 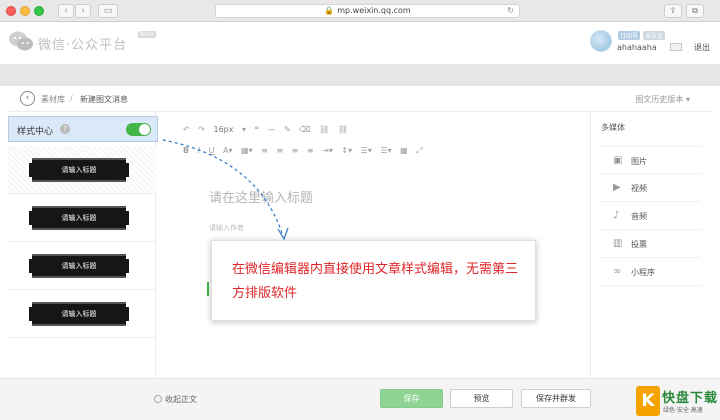 I want to click on save-button: 保存, so click(x=411, y=398).